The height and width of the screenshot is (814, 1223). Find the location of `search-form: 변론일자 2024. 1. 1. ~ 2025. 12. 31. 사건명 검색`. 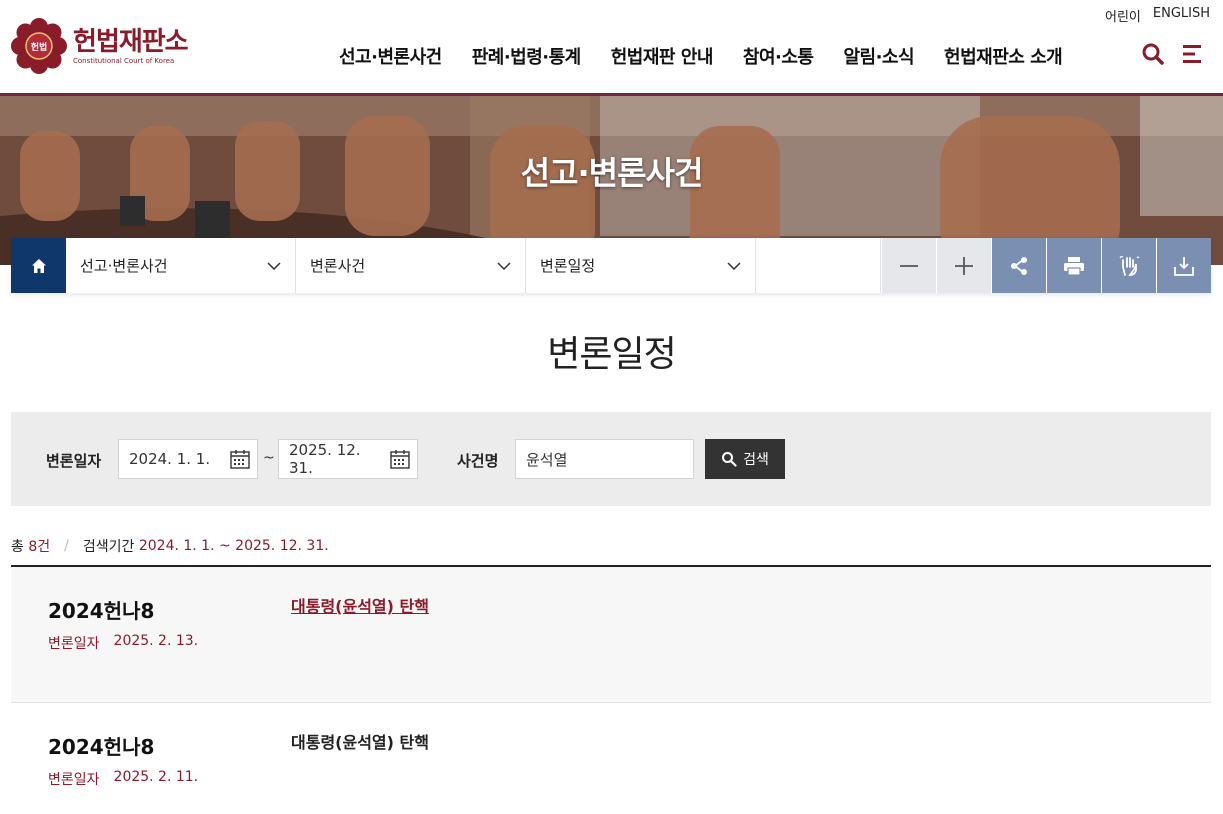

search-form: 변론일자 2024. 1. 1. ~ 2025. 12. 31. 사건명 검색 is located at coordinates (611, 459).